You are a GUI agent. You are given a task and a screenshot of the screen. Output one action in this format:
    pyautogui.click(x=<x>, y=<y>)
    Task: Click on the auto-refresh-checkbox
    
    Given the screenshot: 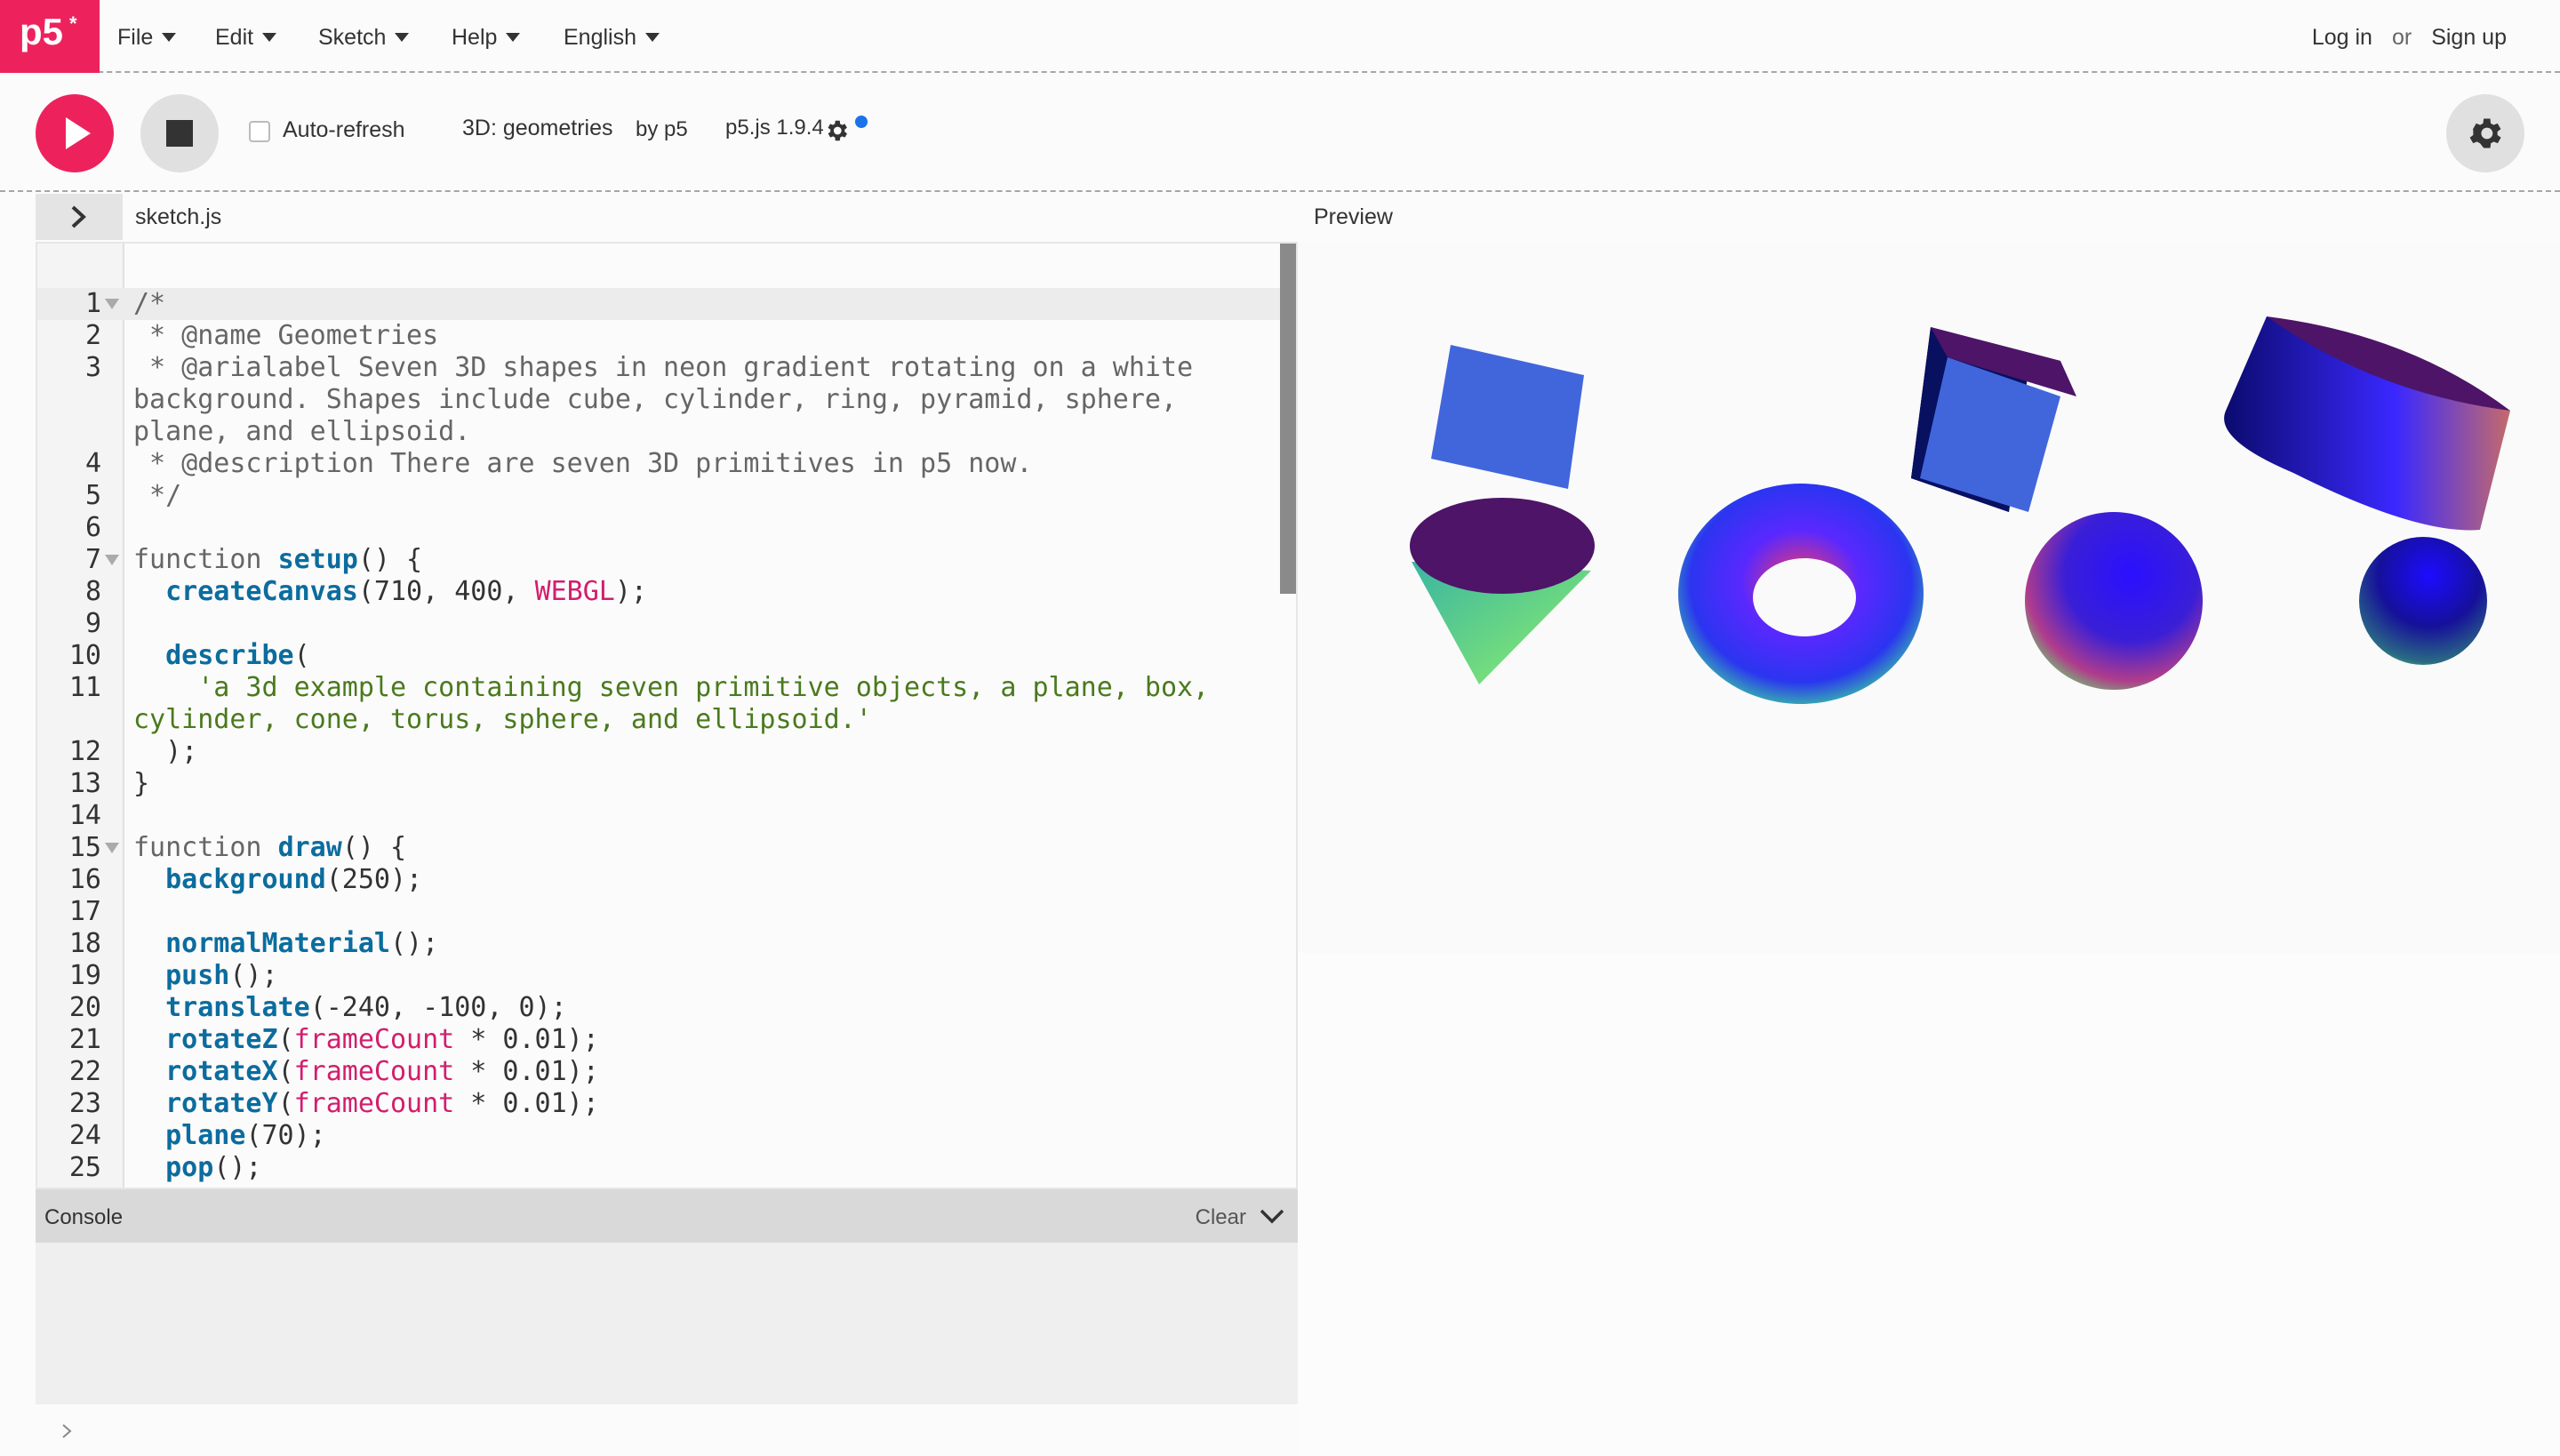 What is the action you would take?
    pyautogui.click(x=259, y=131)
    